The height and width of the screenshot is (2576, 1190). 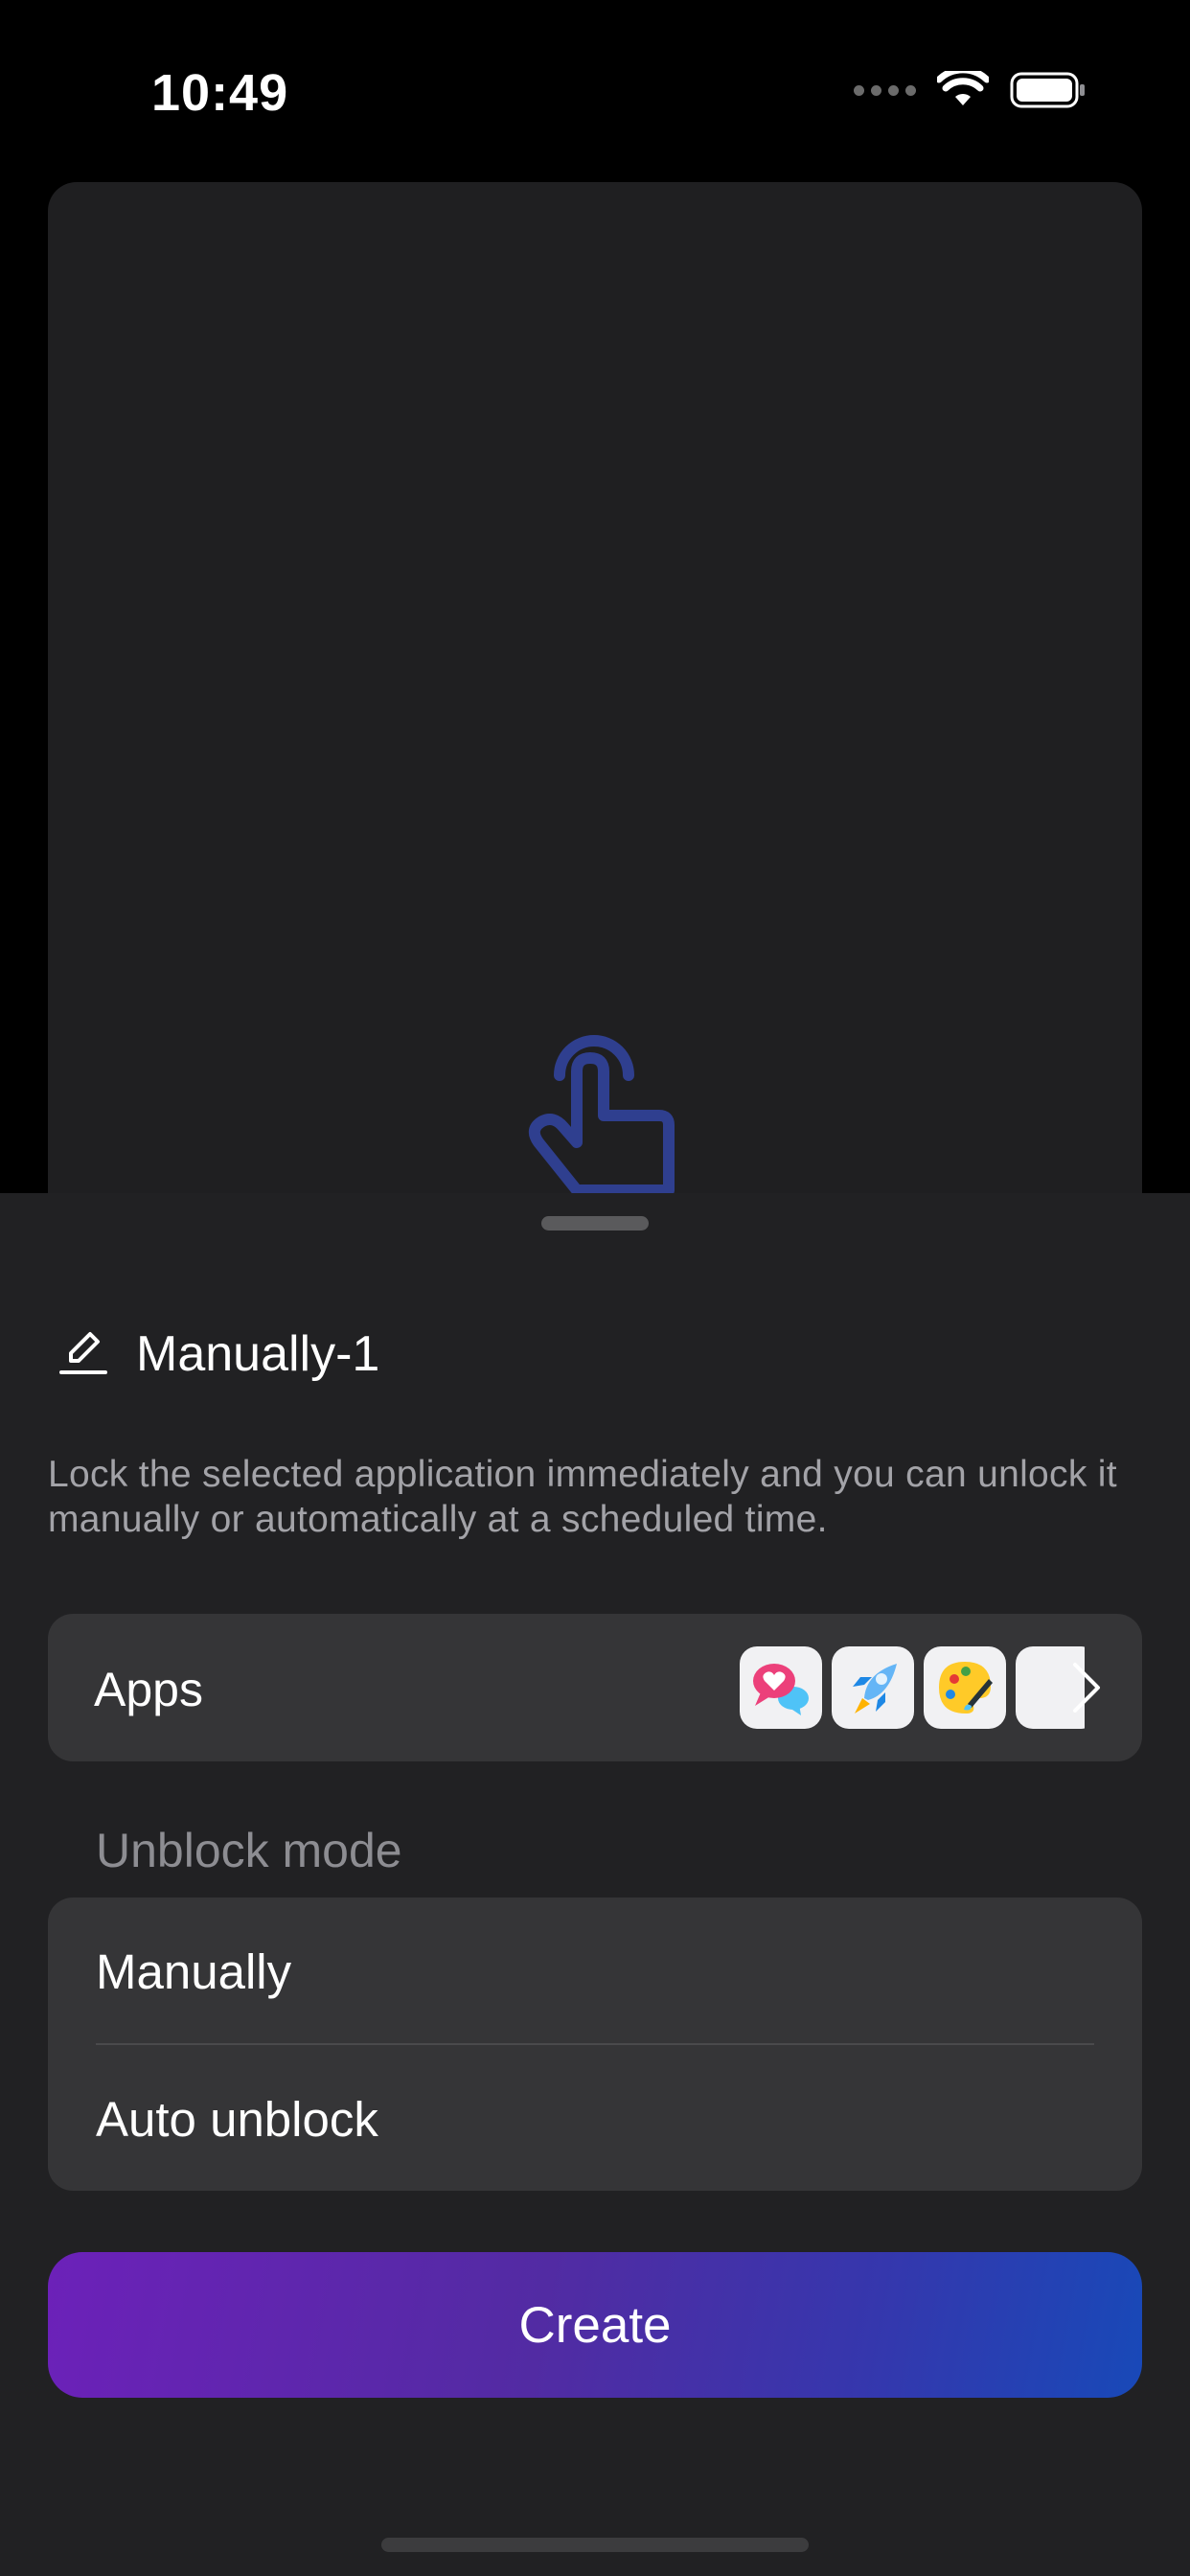 I want to click on option-divider, so click(x=595, y=2044).